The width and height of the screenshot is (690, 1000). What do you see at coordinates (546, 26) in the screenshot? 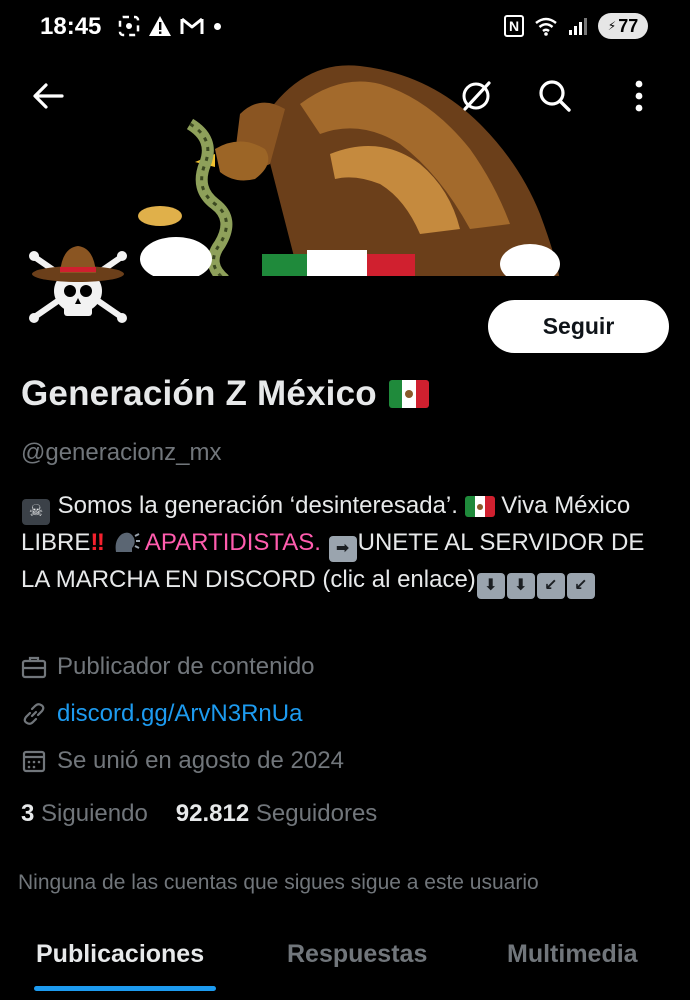
I see `wifi-icon` at bounding box center [546, 26].